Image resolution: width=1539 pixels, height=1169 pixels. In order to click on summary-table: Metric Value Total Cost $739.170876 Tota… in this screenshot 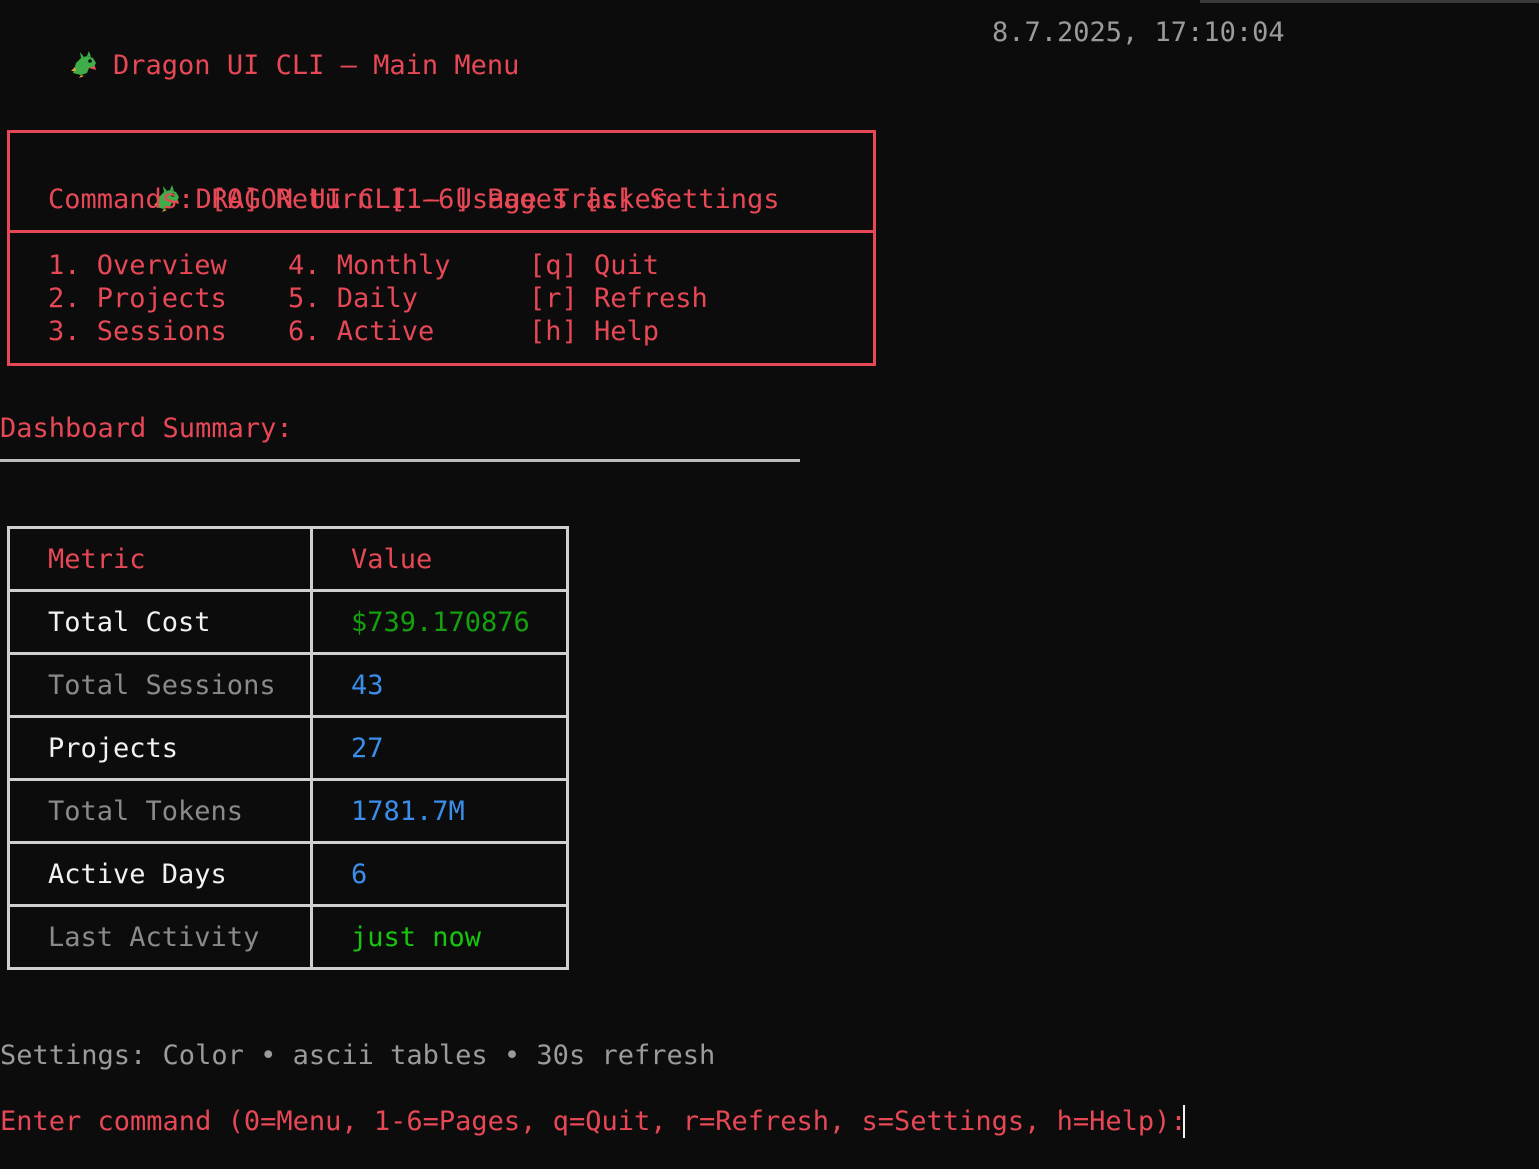, I will do `click(288, 748)`.